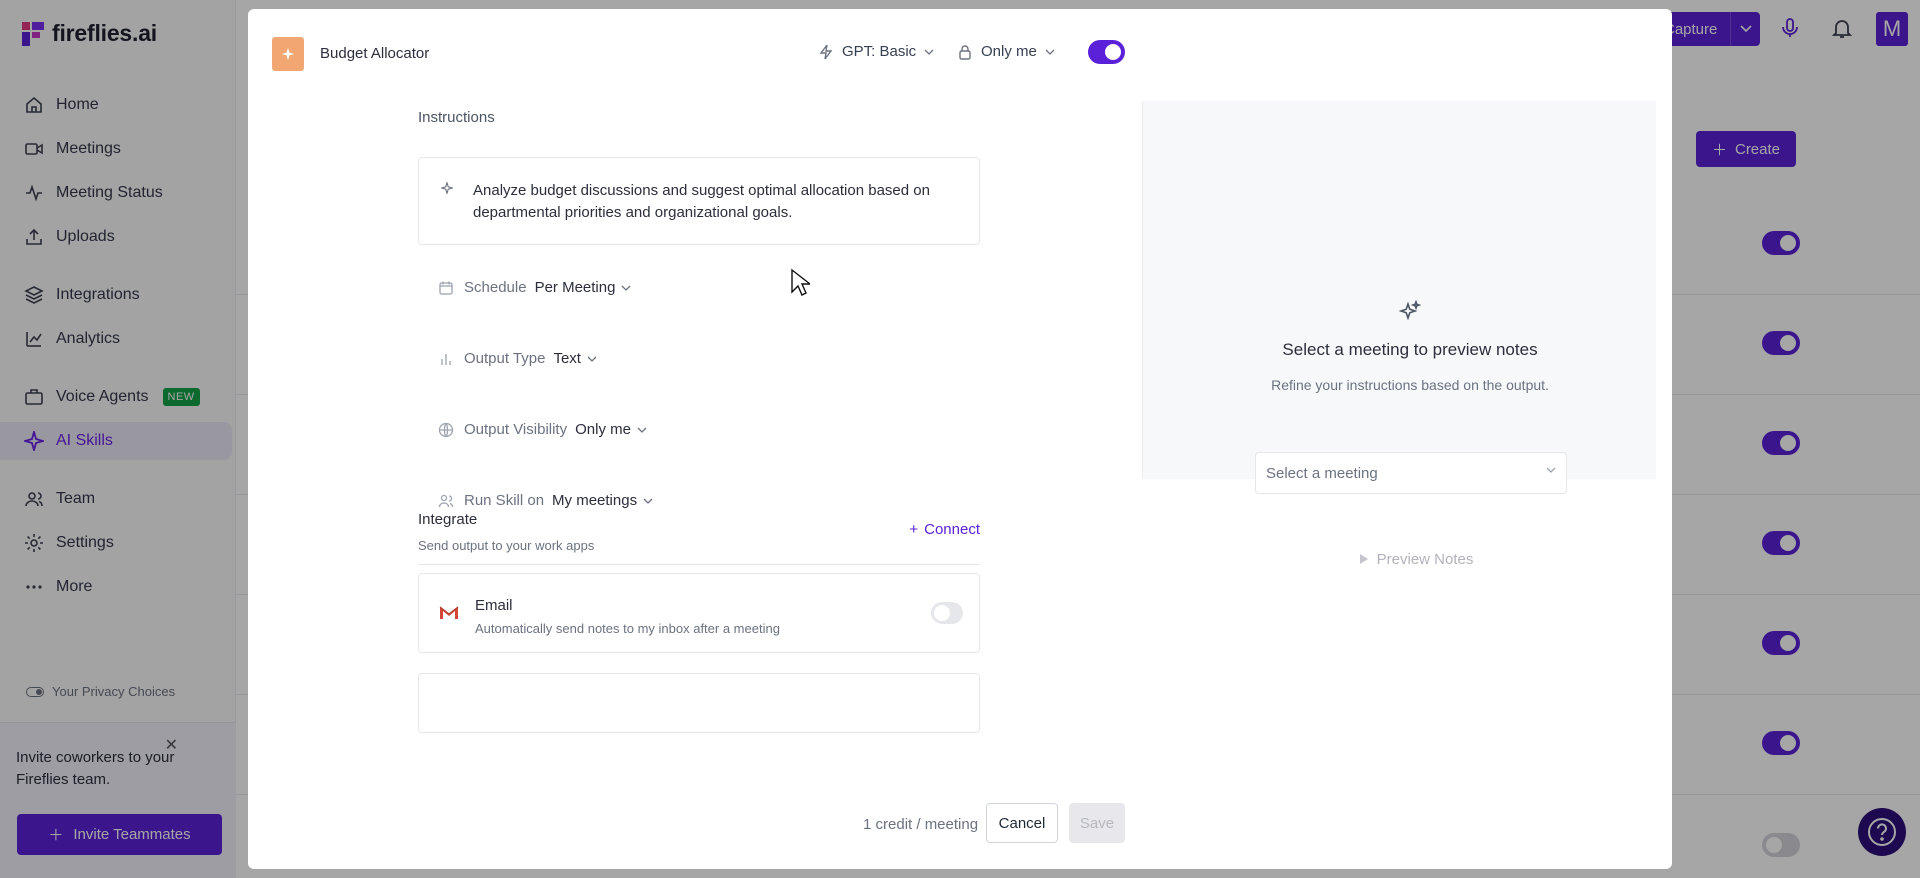  What do you see at coordinates (494, 605) in the screenshot?
I see `email-title: Email` at bounding box center [494, 605].